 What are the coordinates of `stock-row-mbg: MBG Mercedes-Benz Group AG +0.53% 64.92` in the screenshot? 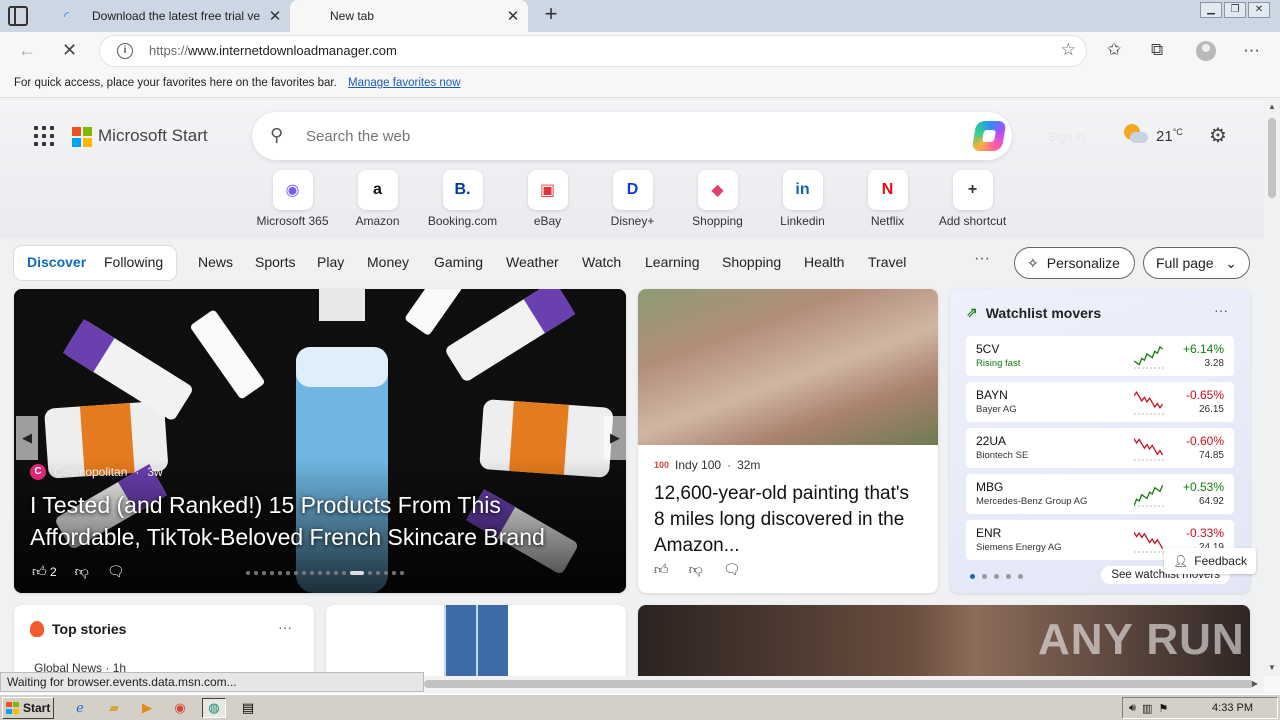 It's located at (1100, 494).